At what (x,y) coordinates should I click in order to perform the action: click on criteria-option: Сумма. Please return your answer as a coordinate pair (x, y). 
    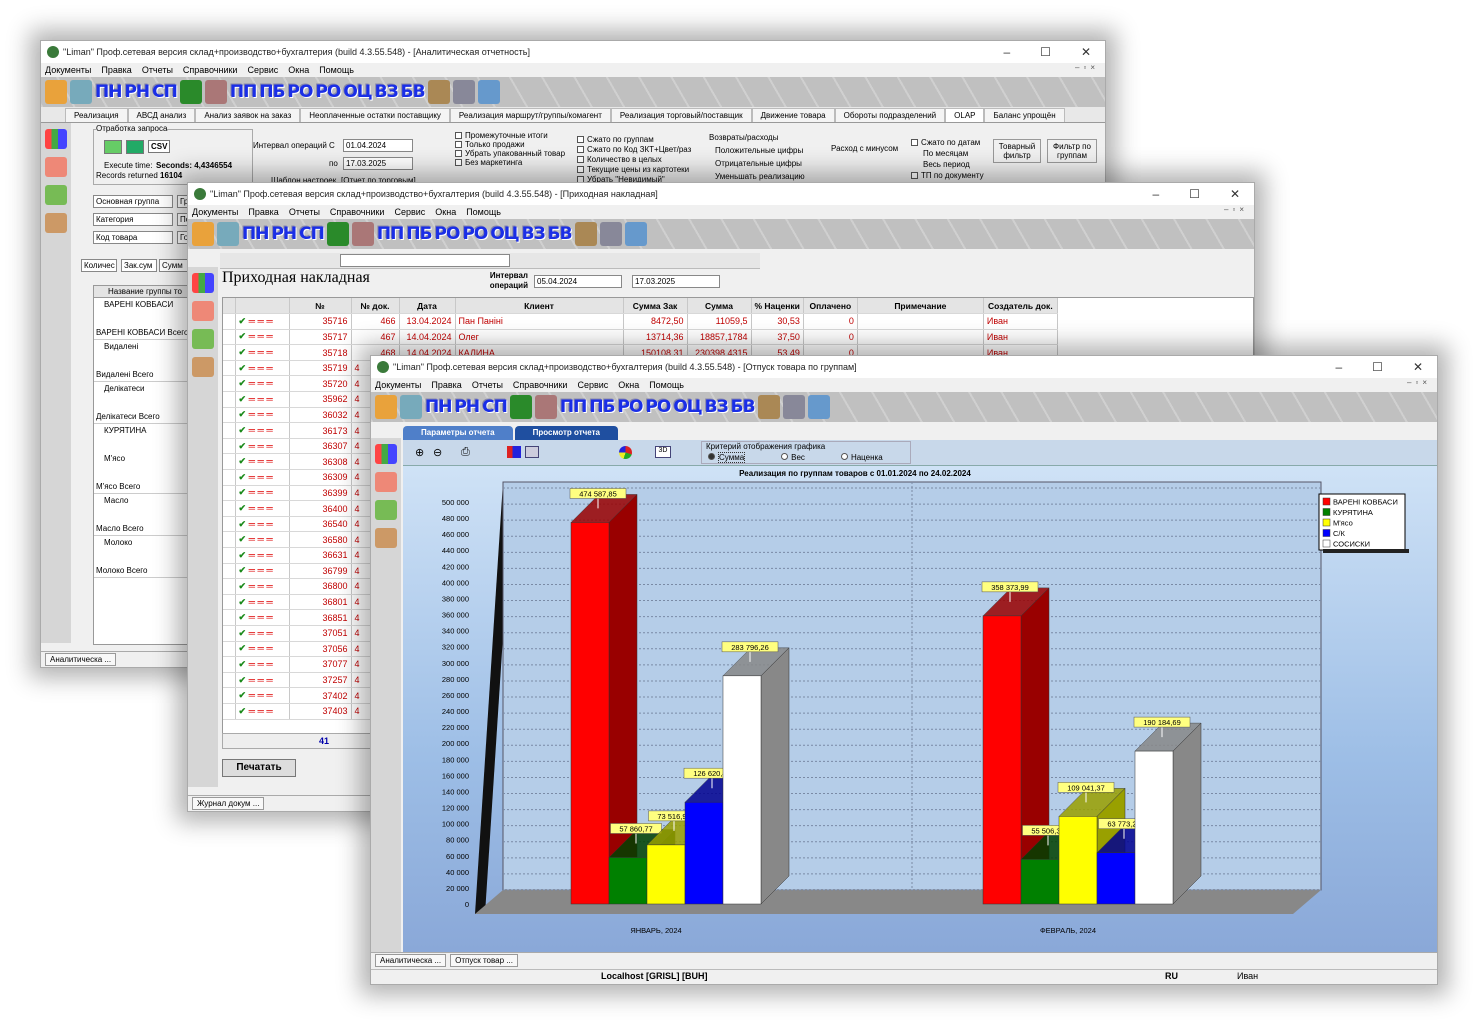
    Looking at the image, I should click on (732, 457).